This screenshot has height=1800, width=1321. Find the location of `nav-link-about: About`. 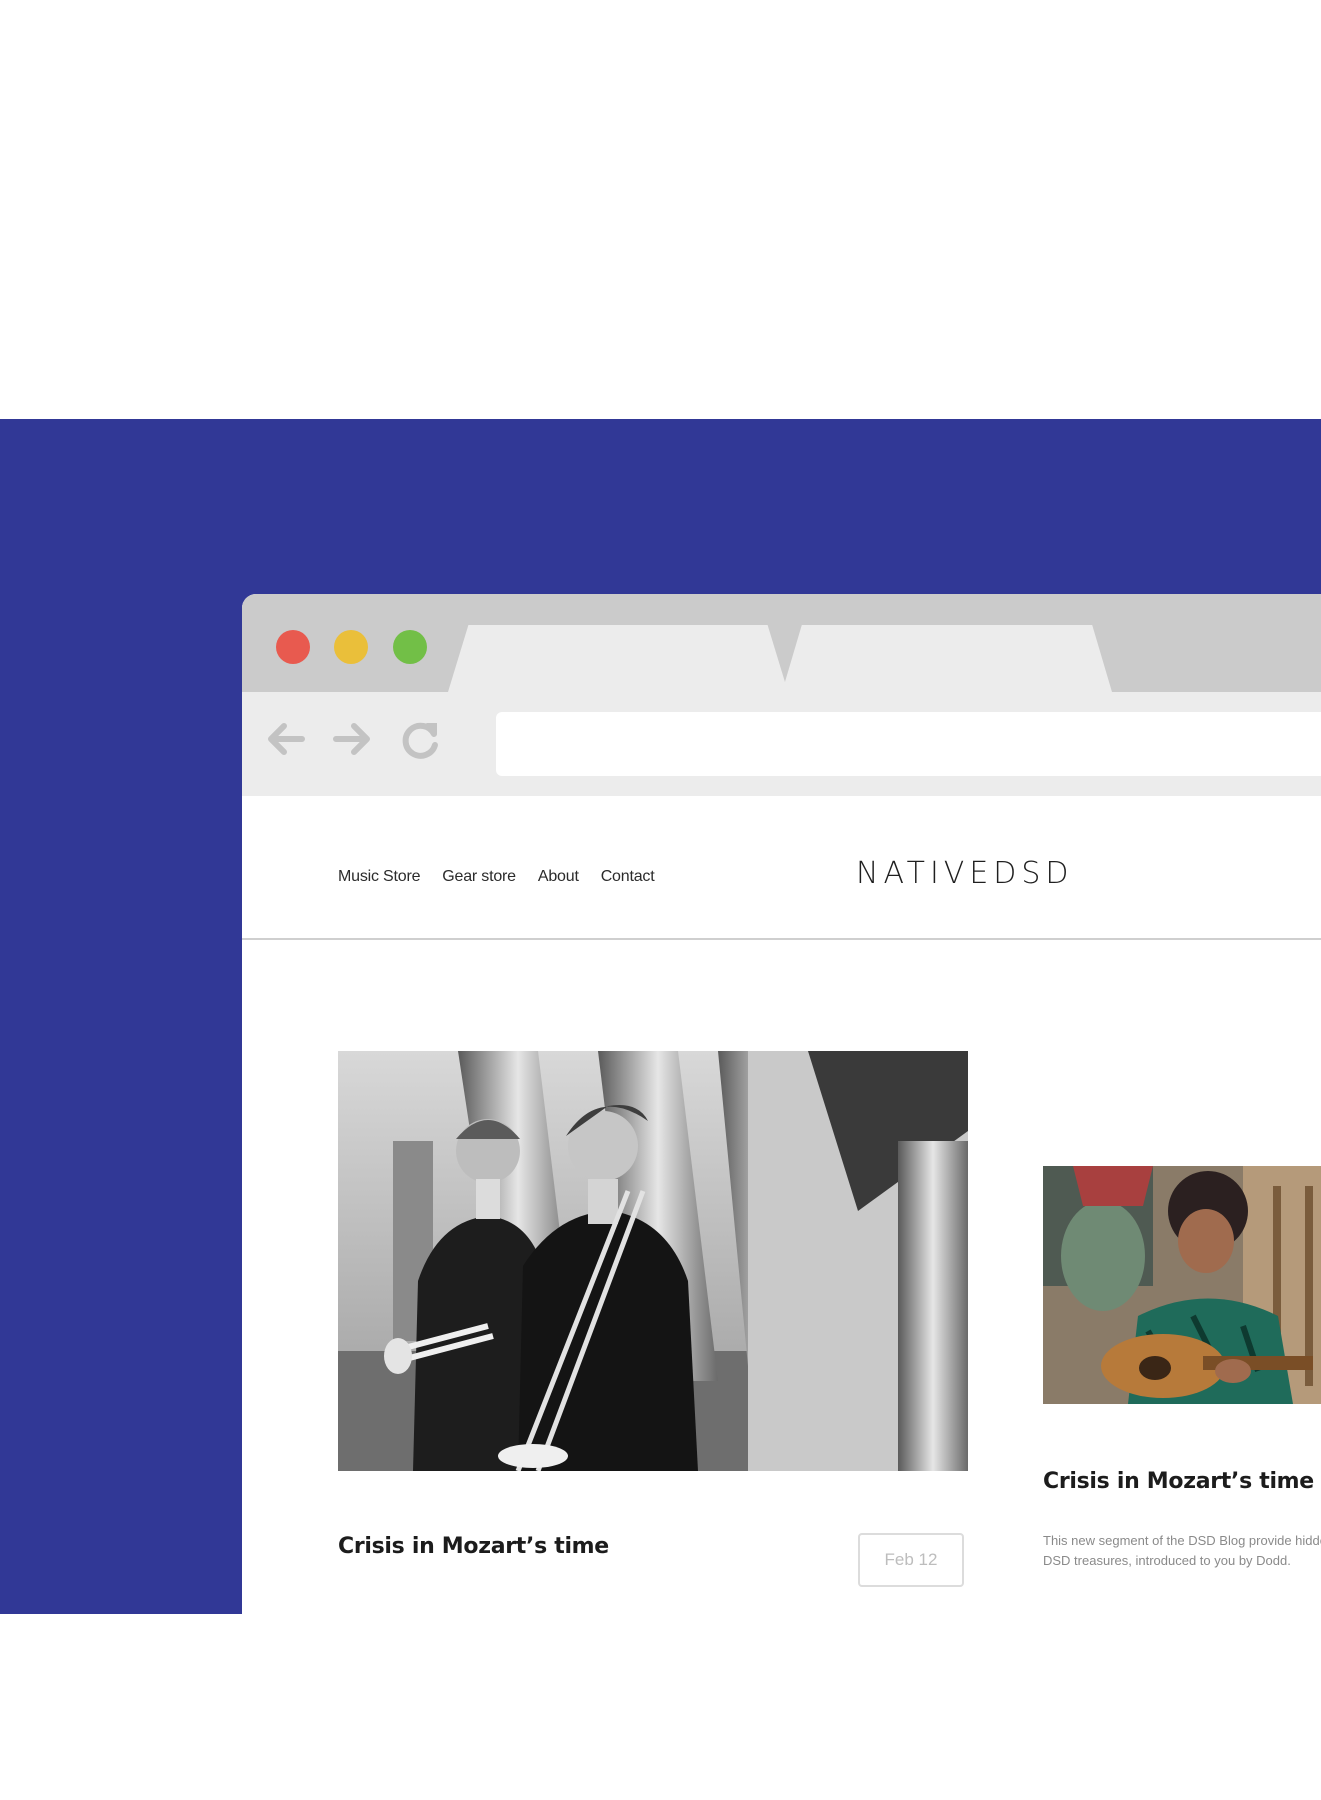

nav-link-about: About is located at coordinates (558, 877).